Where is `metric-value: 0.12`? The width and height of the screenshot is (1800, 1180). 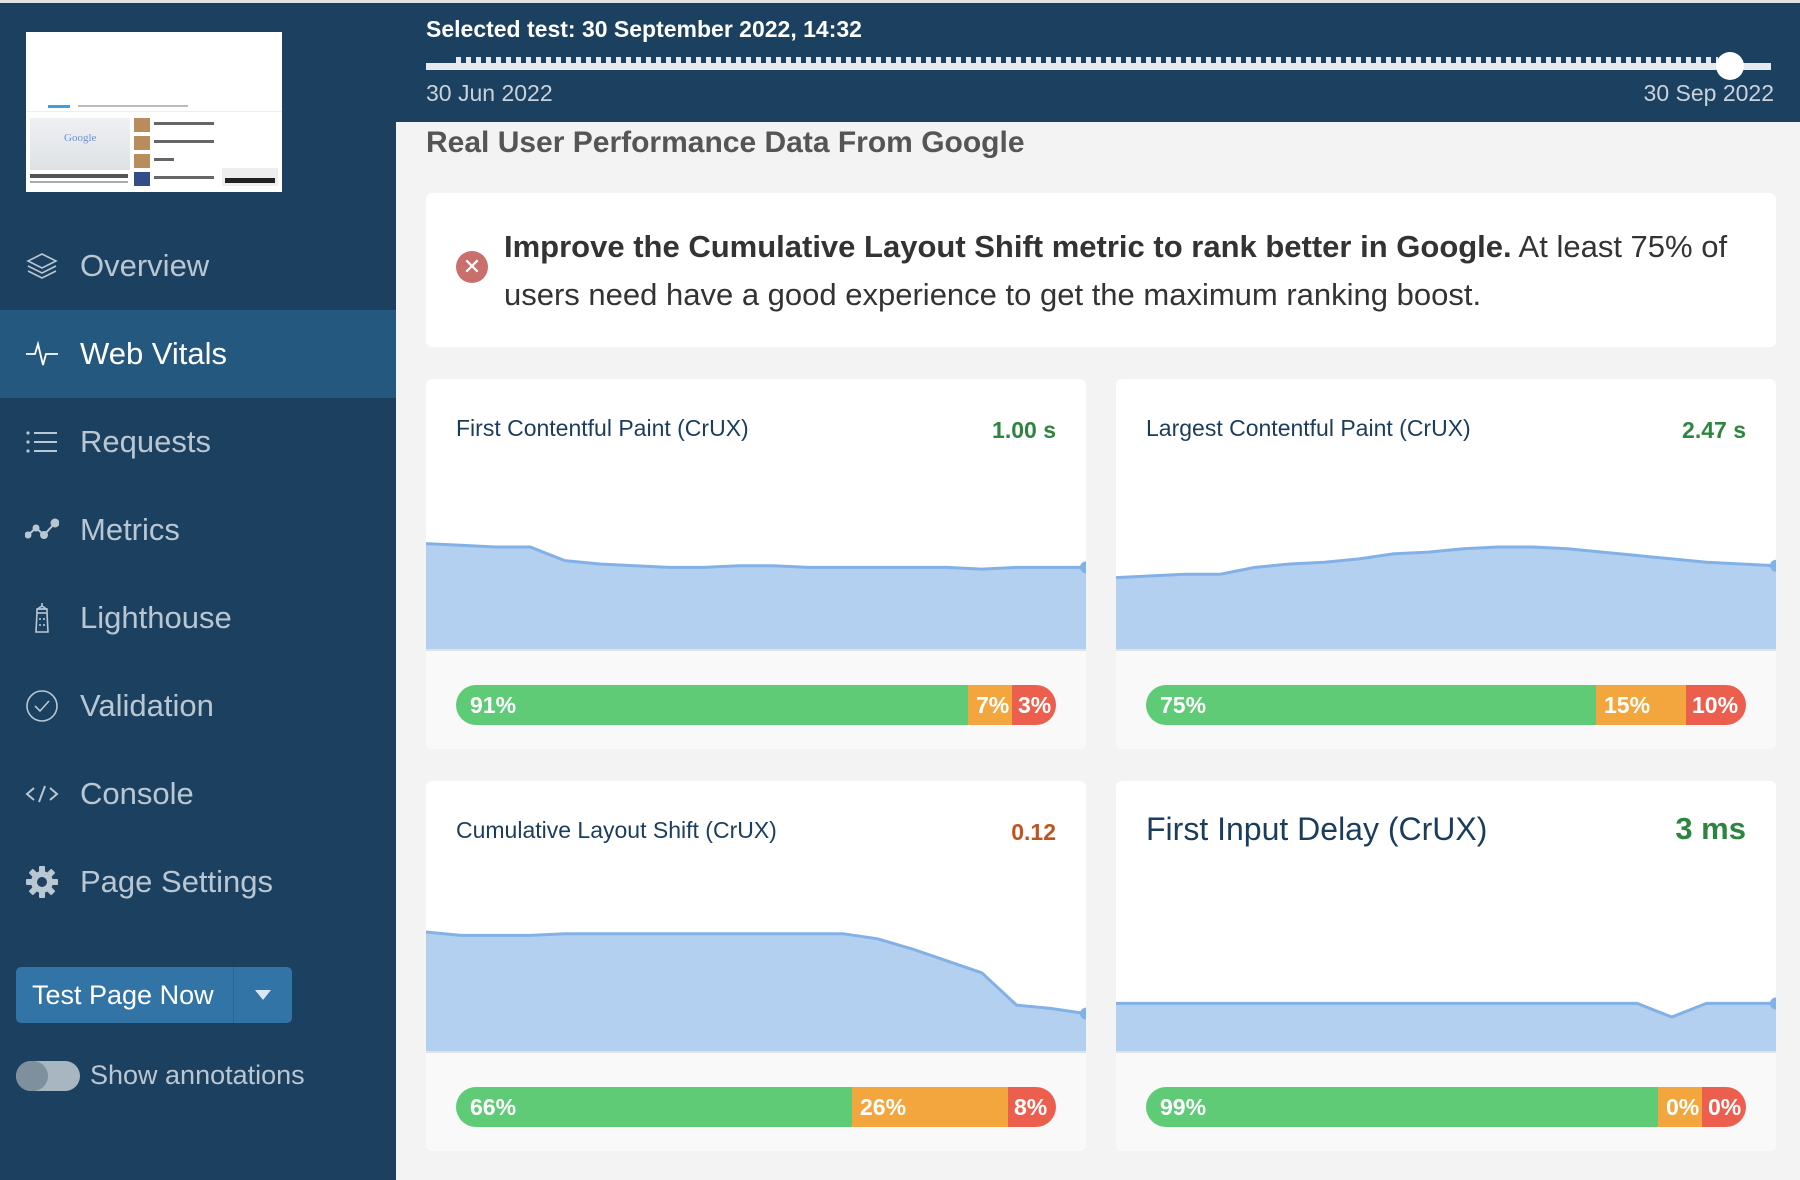
metric-value: 0.12 is located at coordinates (1033, 832).